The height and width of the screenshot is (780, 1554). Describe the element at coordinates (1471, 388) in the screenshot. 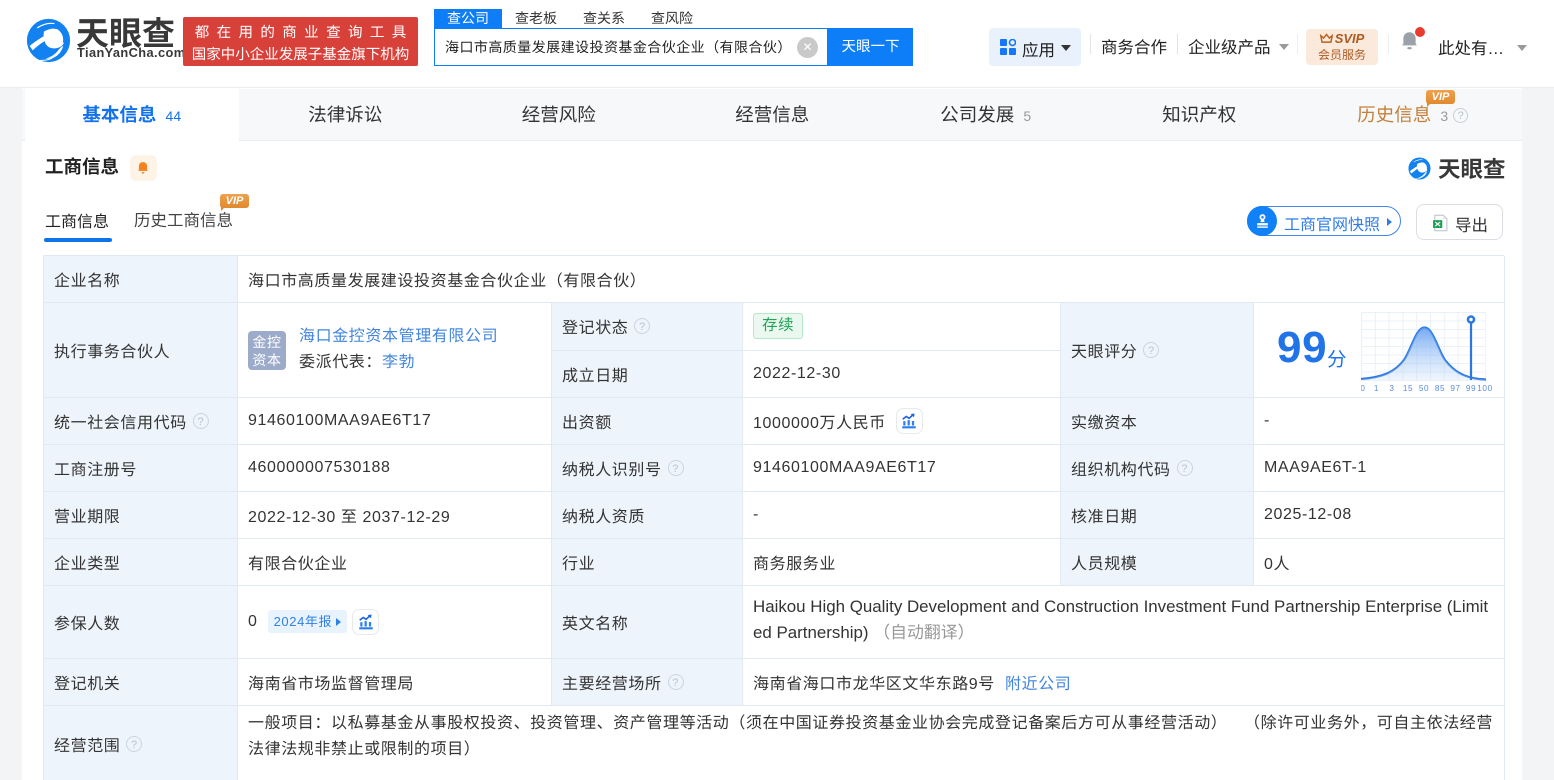

I see `svg-text: 99` at that location.